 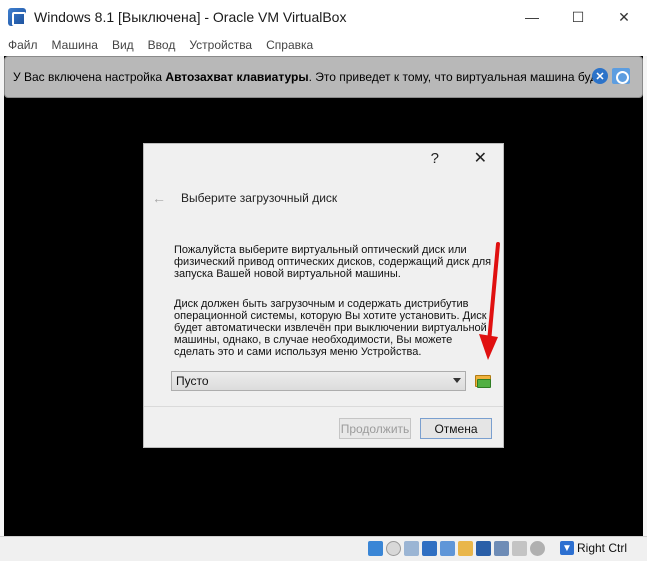 What do you see at coordinates (259, 198) in the screenshot?
I see `dialog-heading: Выберите загрузочный диск` at bounding box center [259, 198].